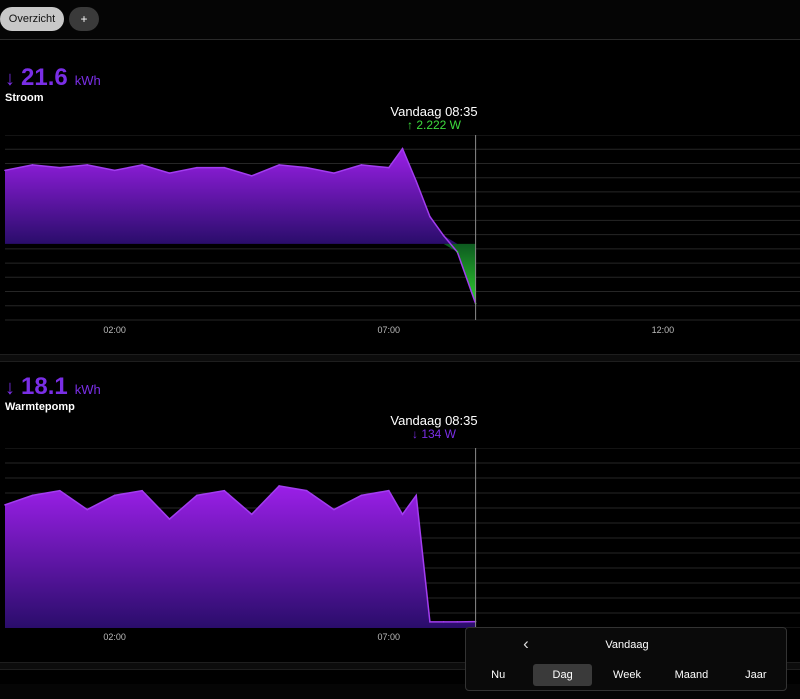 The image size is (800, 699). Describe the element at coordinates (44, 386) in the screenshot. I see `total-value: 18.1` at that location.